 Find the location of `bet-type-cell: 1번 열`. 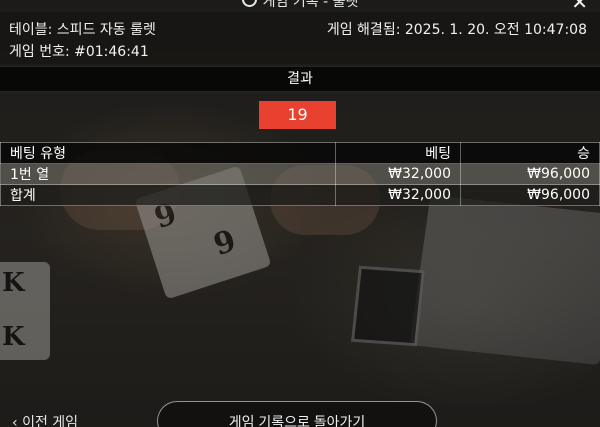

bet-type-cell: 1번 열 is located at coordinates (168, 174).